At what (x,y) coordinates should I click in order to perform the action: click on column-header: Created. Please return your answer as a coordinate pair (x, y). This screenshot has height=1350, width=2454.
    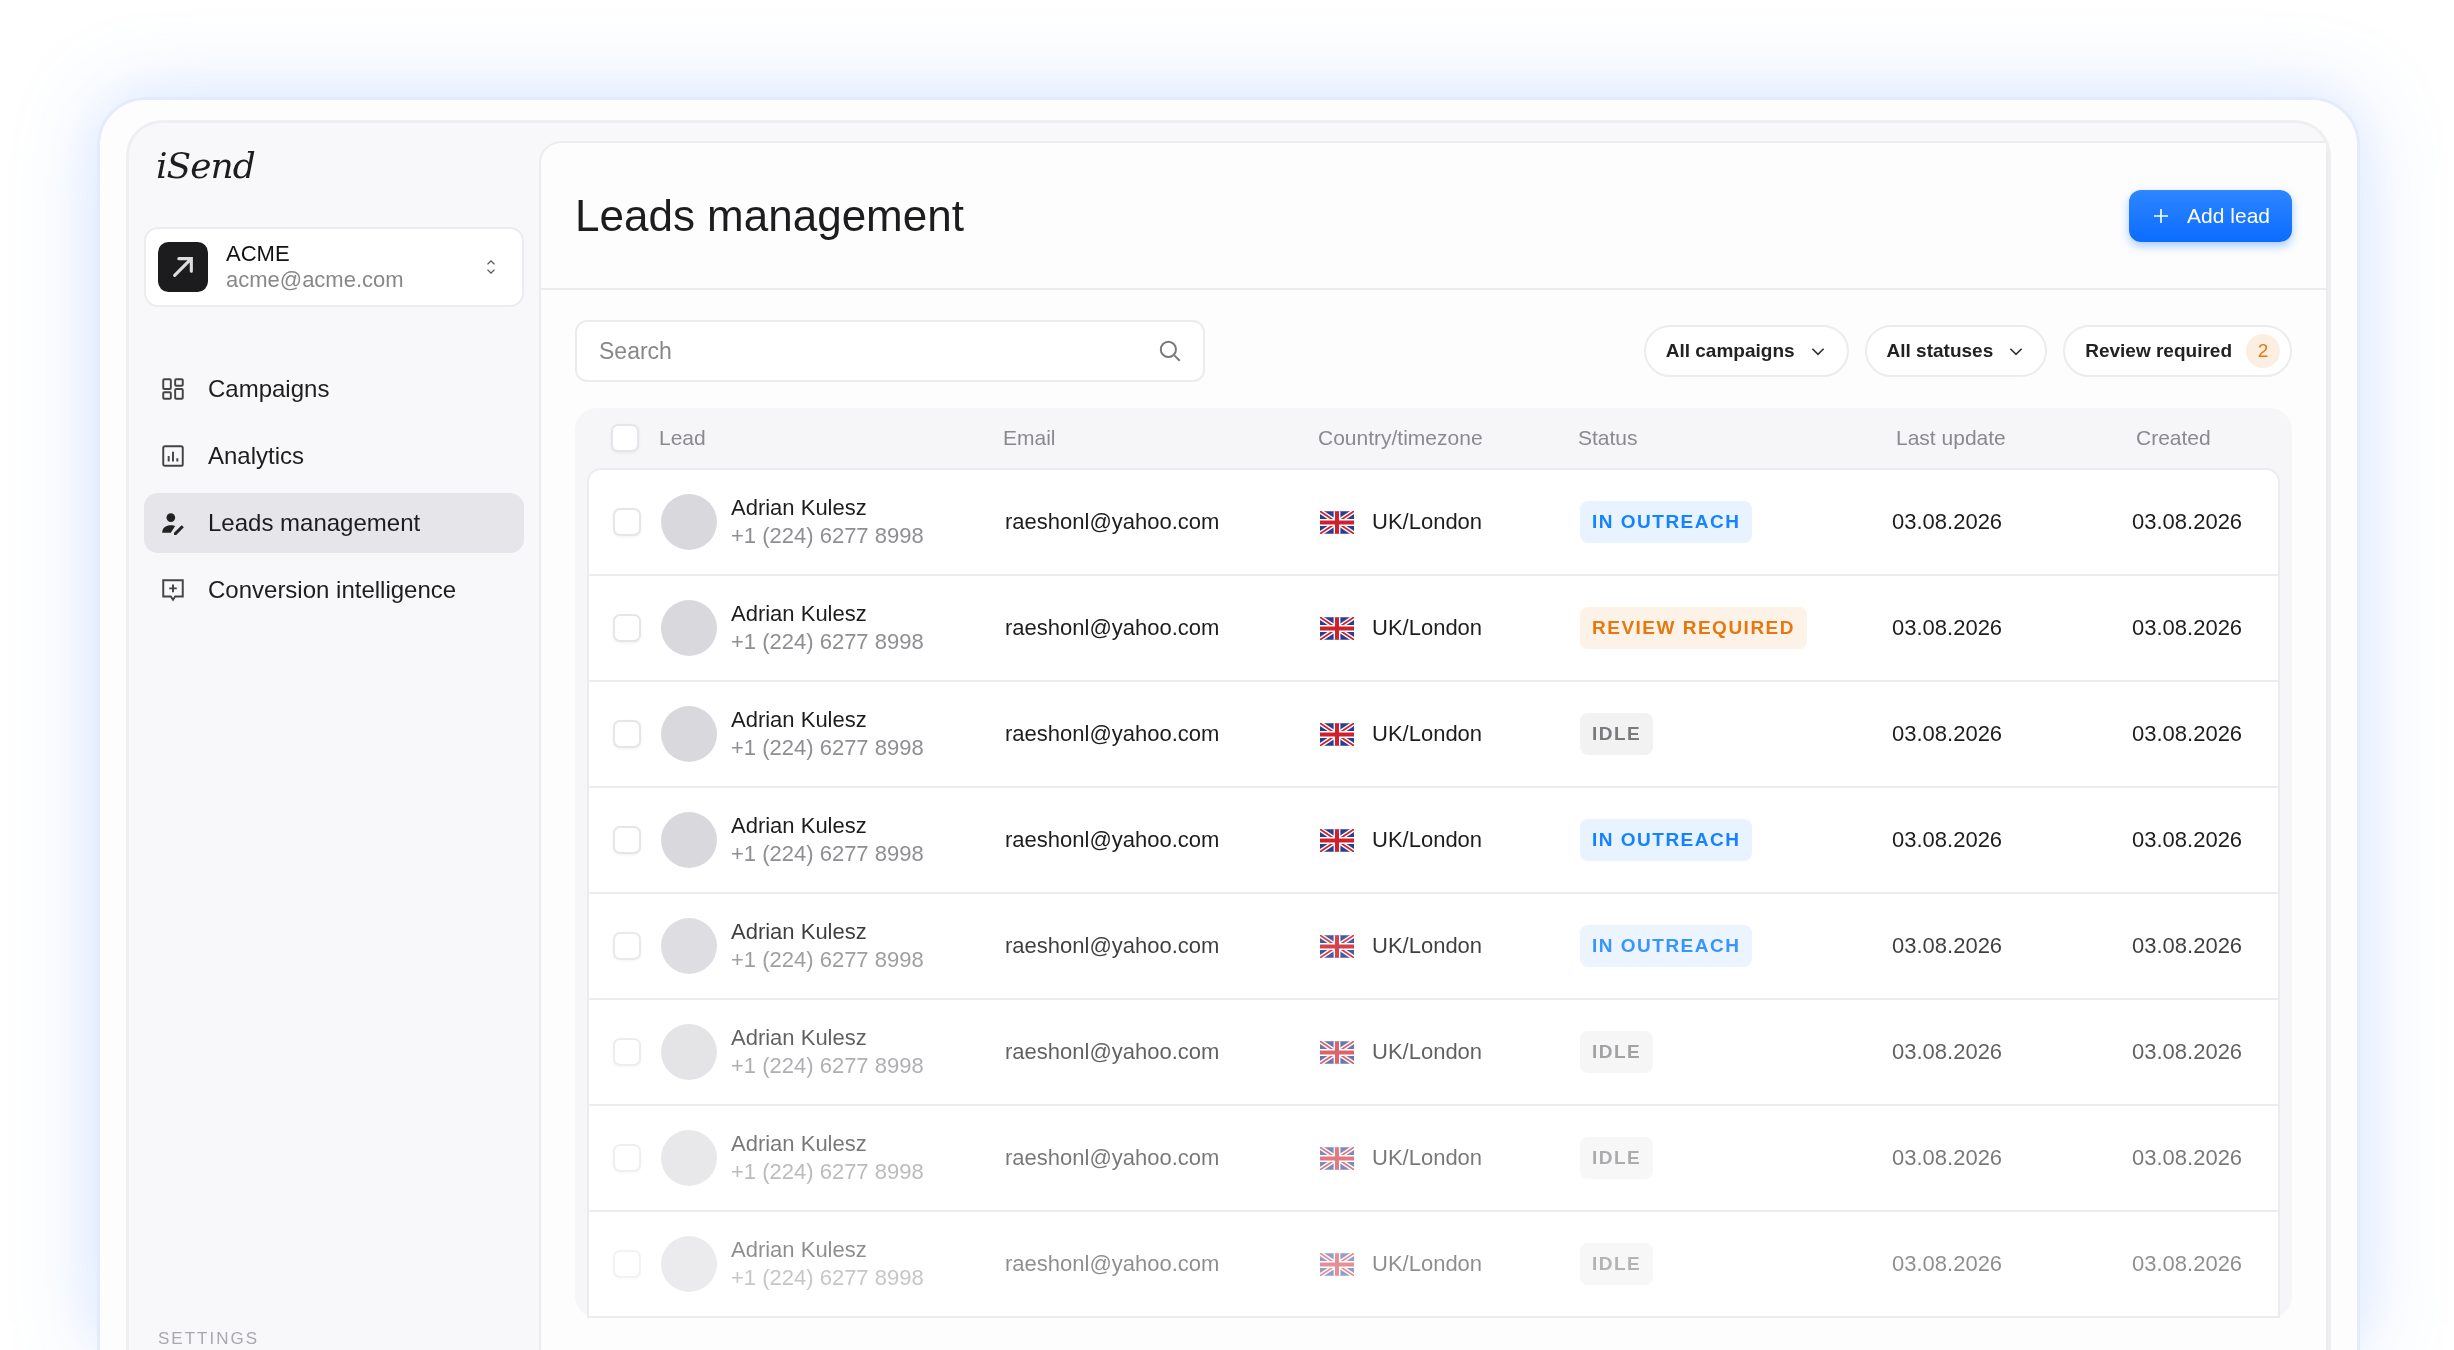
    Looking at the image, I should click on (2173, 438).